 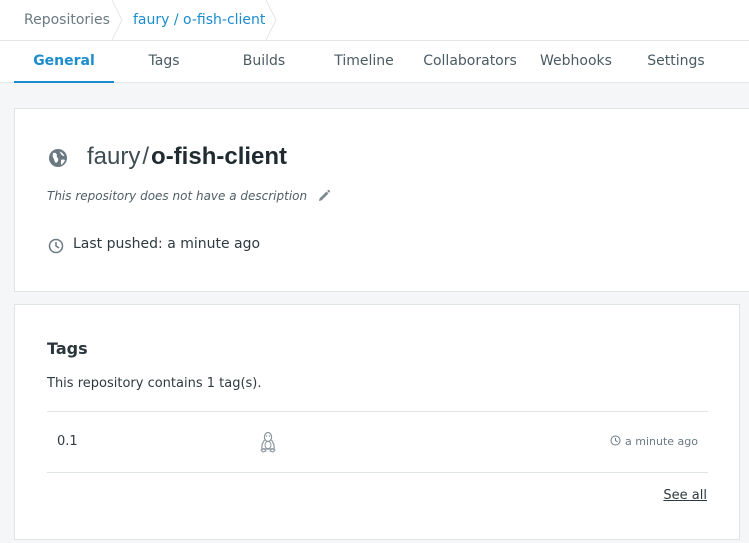 I want to click on tag-timestamp: a minute ago, so click(x=654, y=441).